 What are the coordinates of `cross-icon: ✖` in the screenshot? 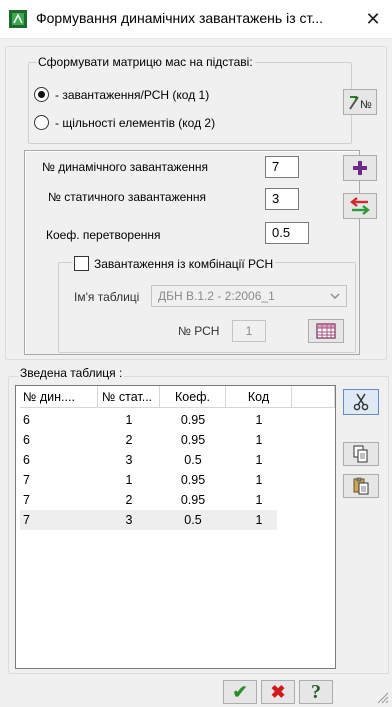 It's located at (278, 691).